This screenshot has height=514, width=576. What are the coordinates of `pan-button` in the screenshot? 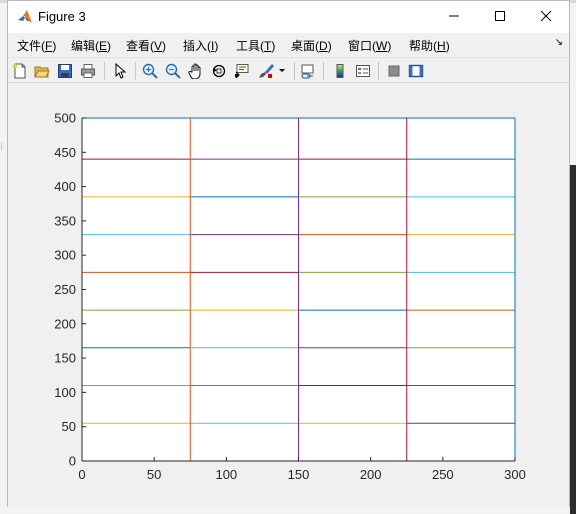 It's located at (196, 71).